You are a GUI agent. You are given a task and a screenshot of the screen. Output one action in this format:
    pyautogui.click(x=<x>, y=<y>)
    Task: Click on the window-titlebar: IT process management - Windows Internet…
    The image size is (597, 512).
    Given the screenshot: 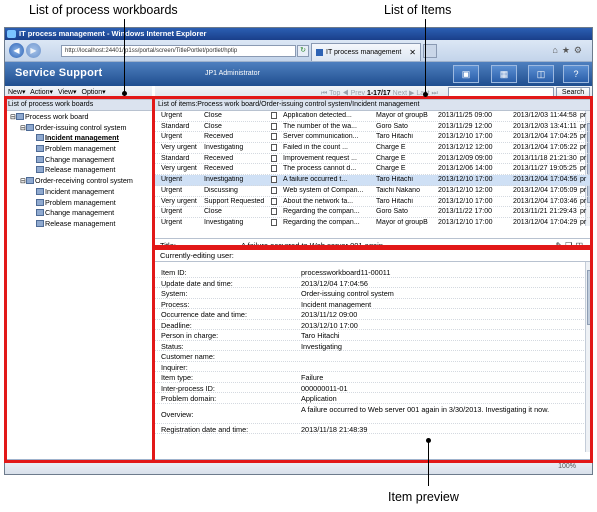 What is the action you would take?
    pyautogui.click(x=298, y=34)
    